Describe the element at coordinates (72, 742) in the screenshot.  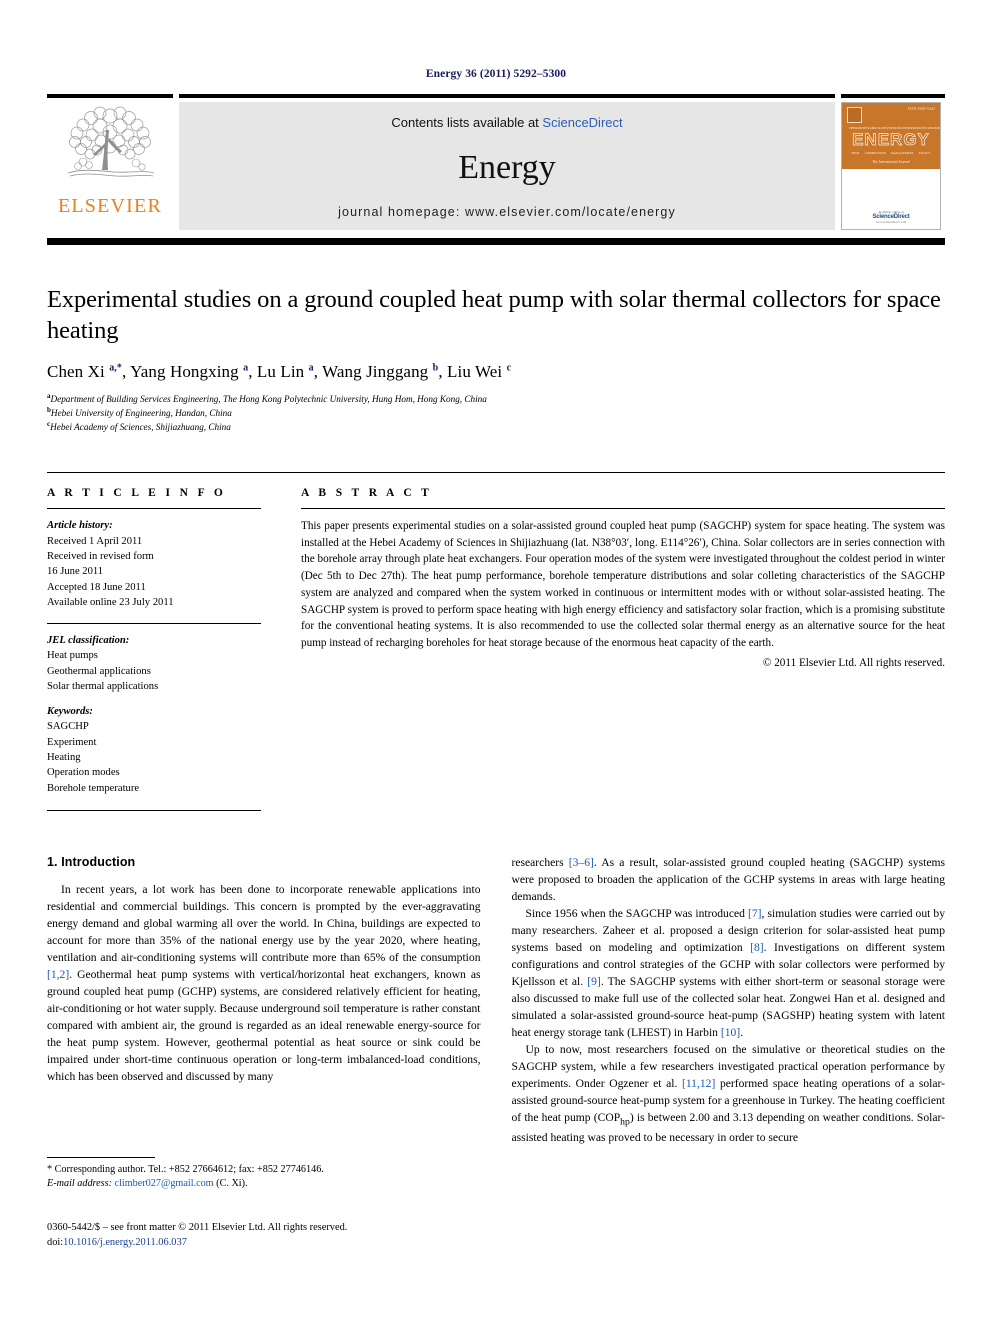
I see `keyword-item: Experiment` at that location.